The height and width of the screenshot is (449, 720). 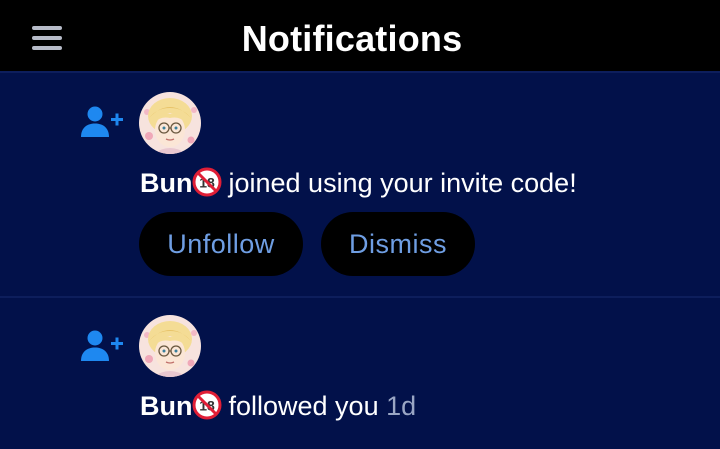 What do you see at coordinates (401, 406) in the screenshot?
I see `timestamp: 1d` at bounding box center [401, 406].